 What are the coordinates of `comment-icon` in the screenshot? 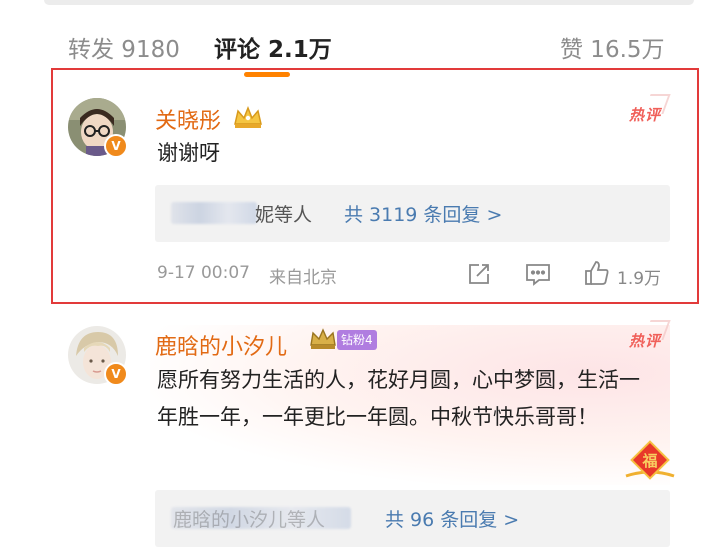 It's located at (538, 276).